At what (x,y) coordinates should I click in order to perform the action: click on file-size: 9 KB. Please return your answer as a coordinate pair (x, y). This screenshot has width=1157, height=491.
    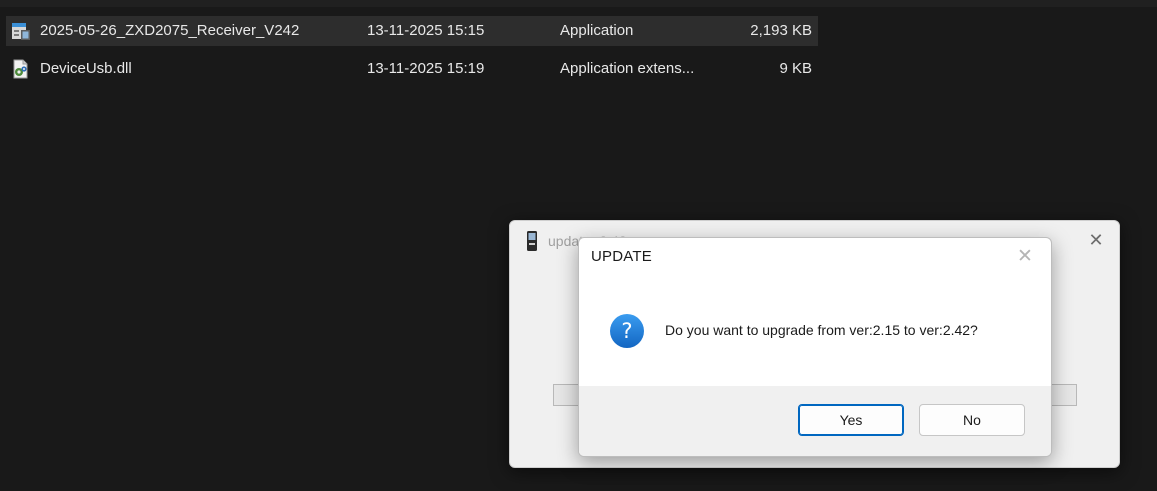
    Looking at the image, I should click on (795, 68).